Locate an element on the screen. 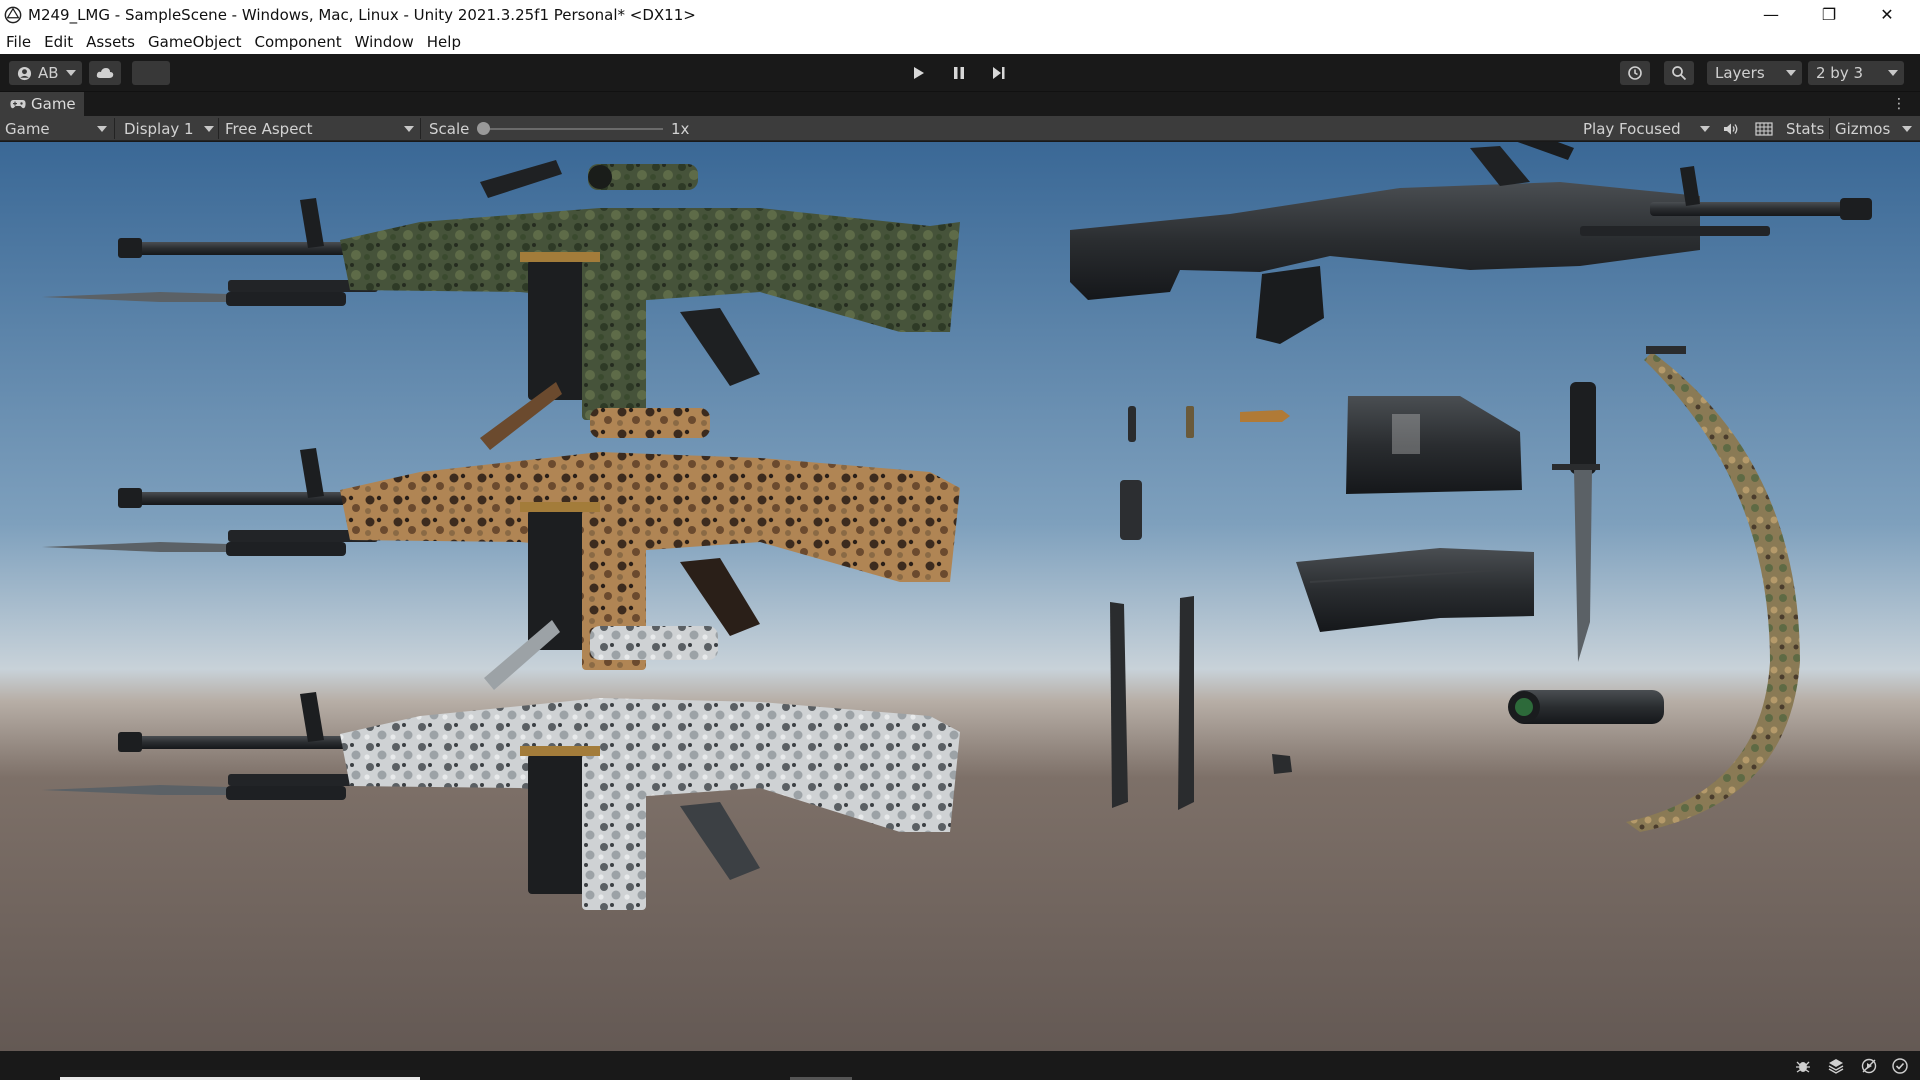  account-label: AB is located at coordinates (48, 73).